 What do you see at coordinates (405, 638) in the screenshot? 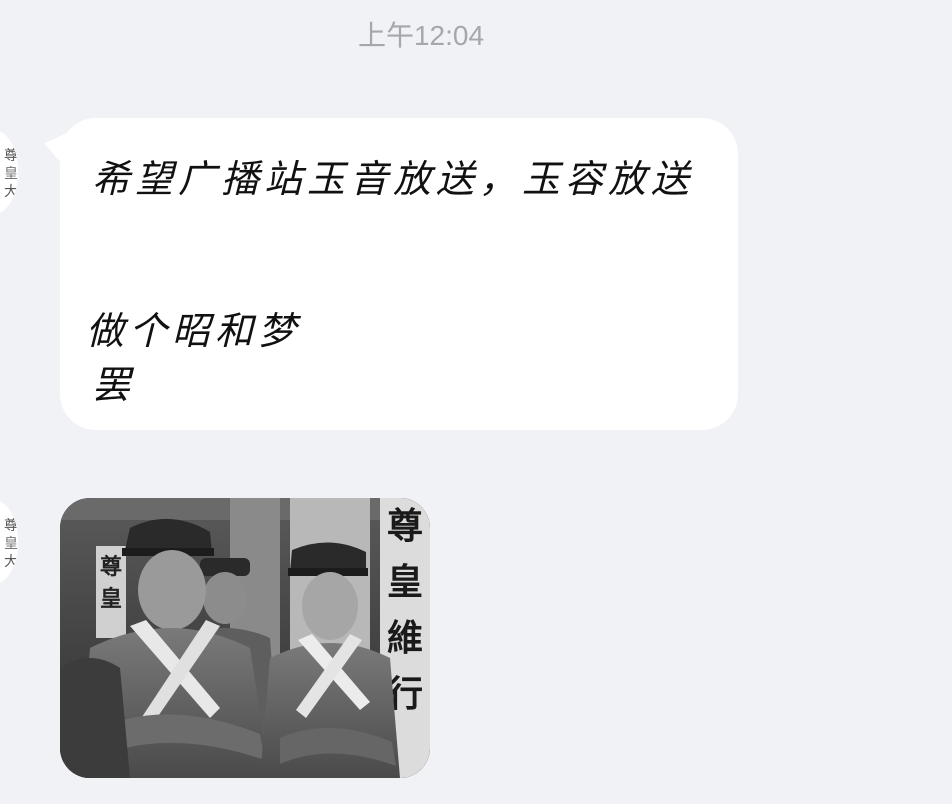
I see `banner-char: 維` at bounding box center [405, 638].